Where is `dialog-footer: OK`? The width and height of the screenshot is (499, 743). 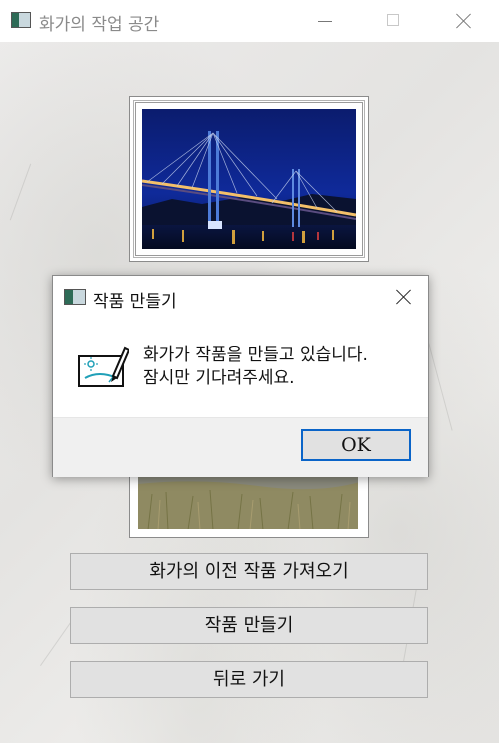 dialog-footer: OK is located at coordinates (240, 447).